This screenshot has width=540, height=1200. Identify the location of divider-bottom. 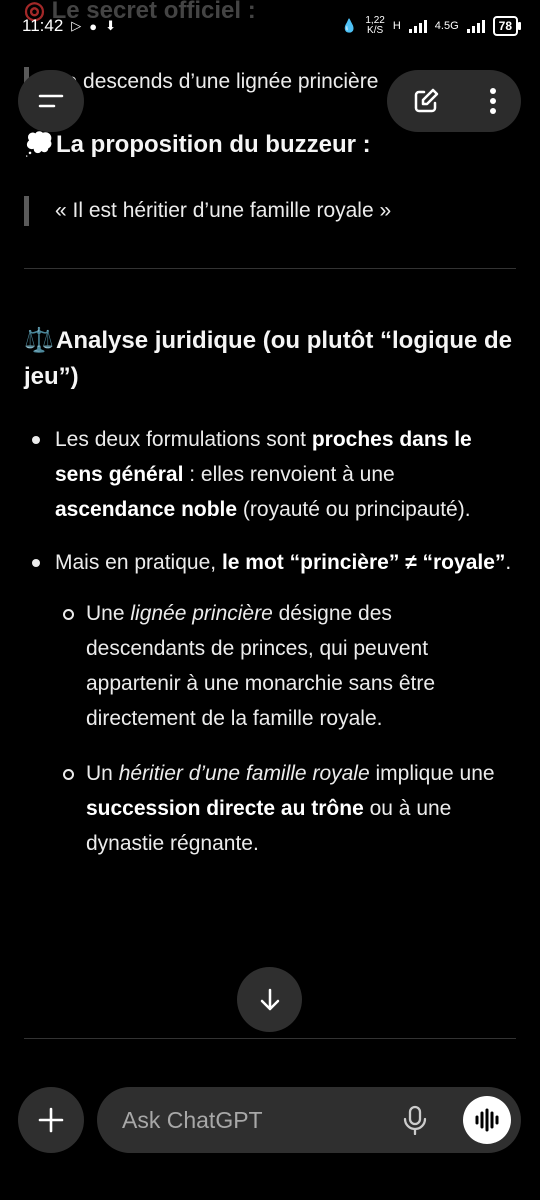
(270, 1038).